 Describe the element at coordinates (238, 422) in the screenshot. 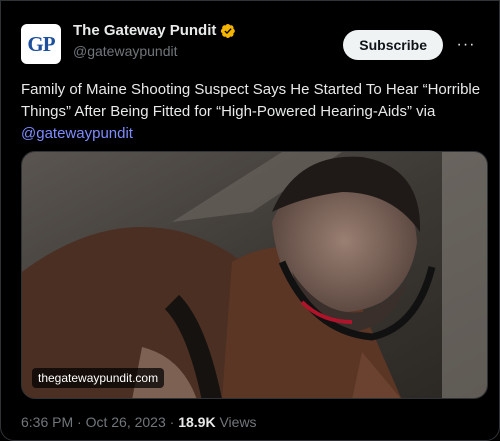

I see `views-label: Views` at that location.